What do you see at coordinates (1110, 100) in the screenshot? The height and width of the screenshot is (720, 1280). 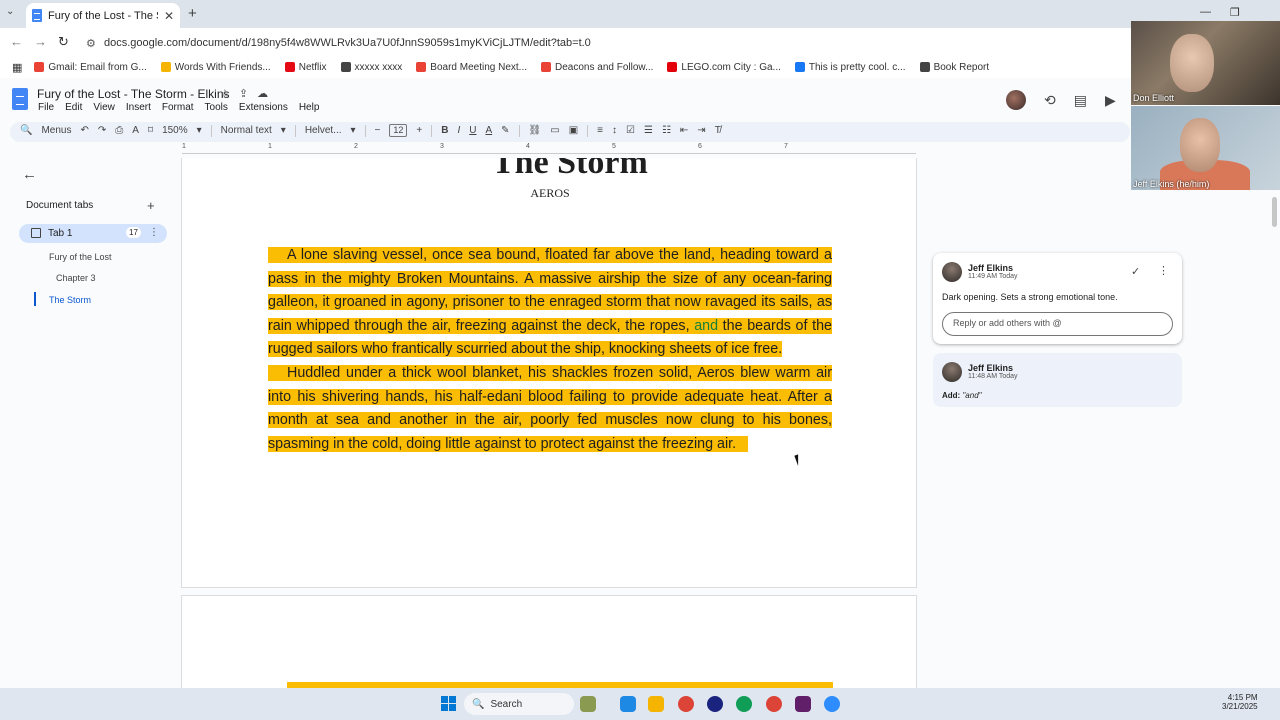 I see `meet-icon: ▶` at bounding box center [1110, 100].